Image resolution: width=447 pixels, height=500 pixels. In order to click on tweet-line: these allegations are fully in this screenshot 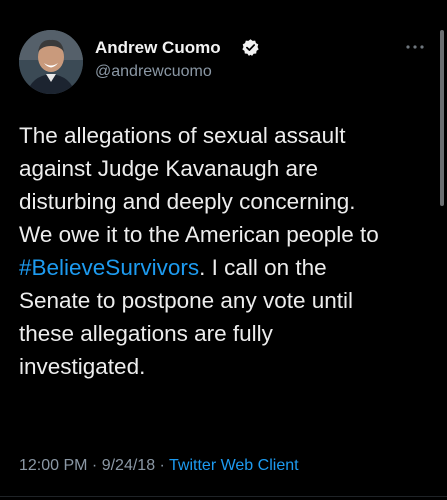, I will do `click(146, 333)`.